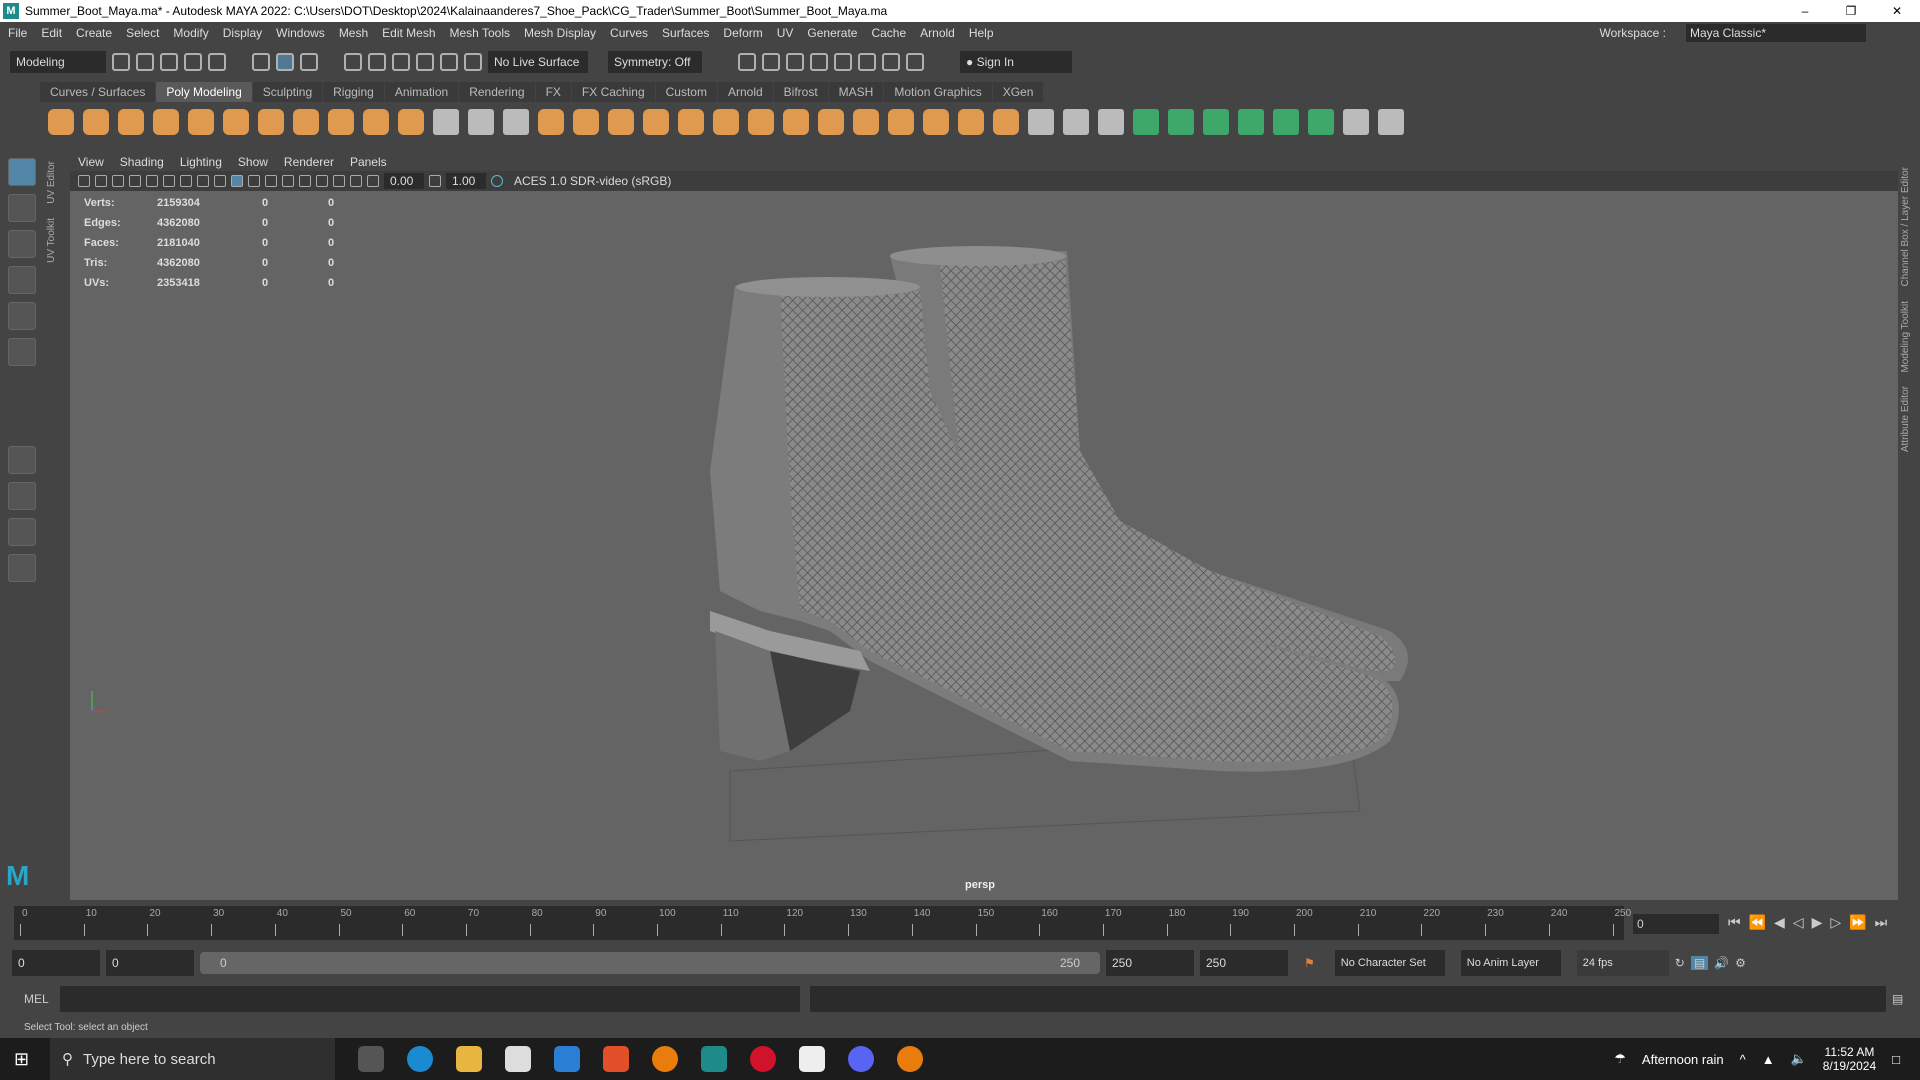  What do you see at coordinates (843, 62) in the screenshot?
I see `hypershade-icon` at bounding box center [843, 62].